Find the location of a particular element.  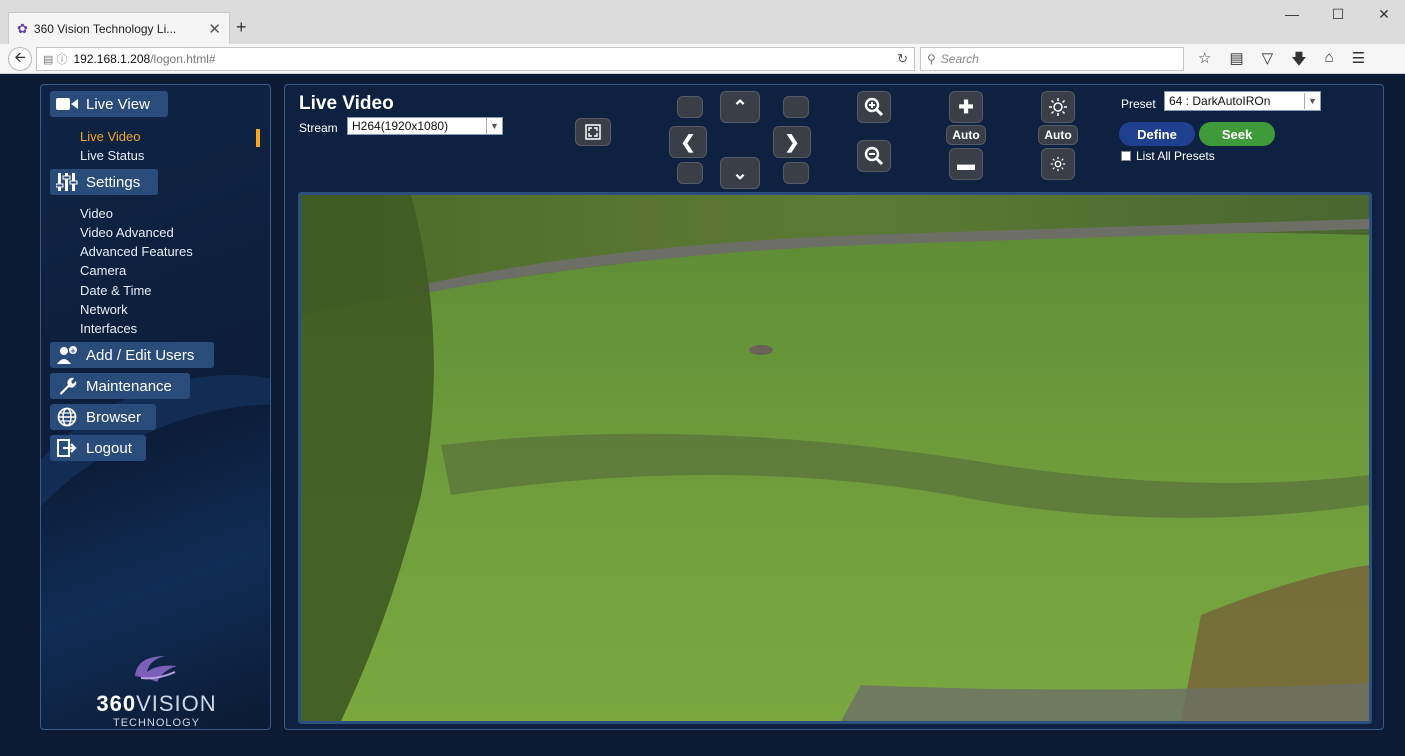

list-all-presets-checkbox: List All Presets is located at coordinates (1168, 156).